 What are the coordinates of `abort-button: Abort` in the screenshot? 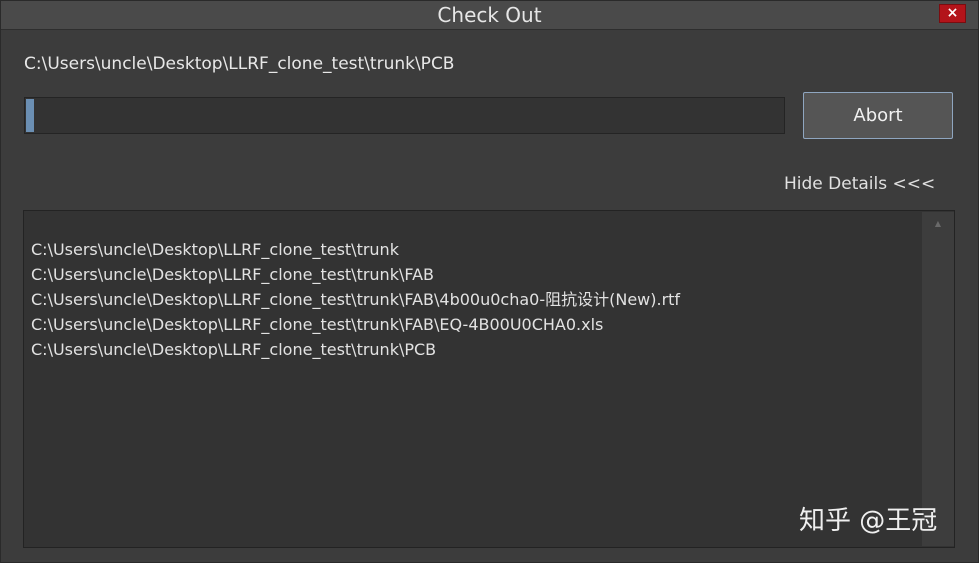 It's located at (878, 115).